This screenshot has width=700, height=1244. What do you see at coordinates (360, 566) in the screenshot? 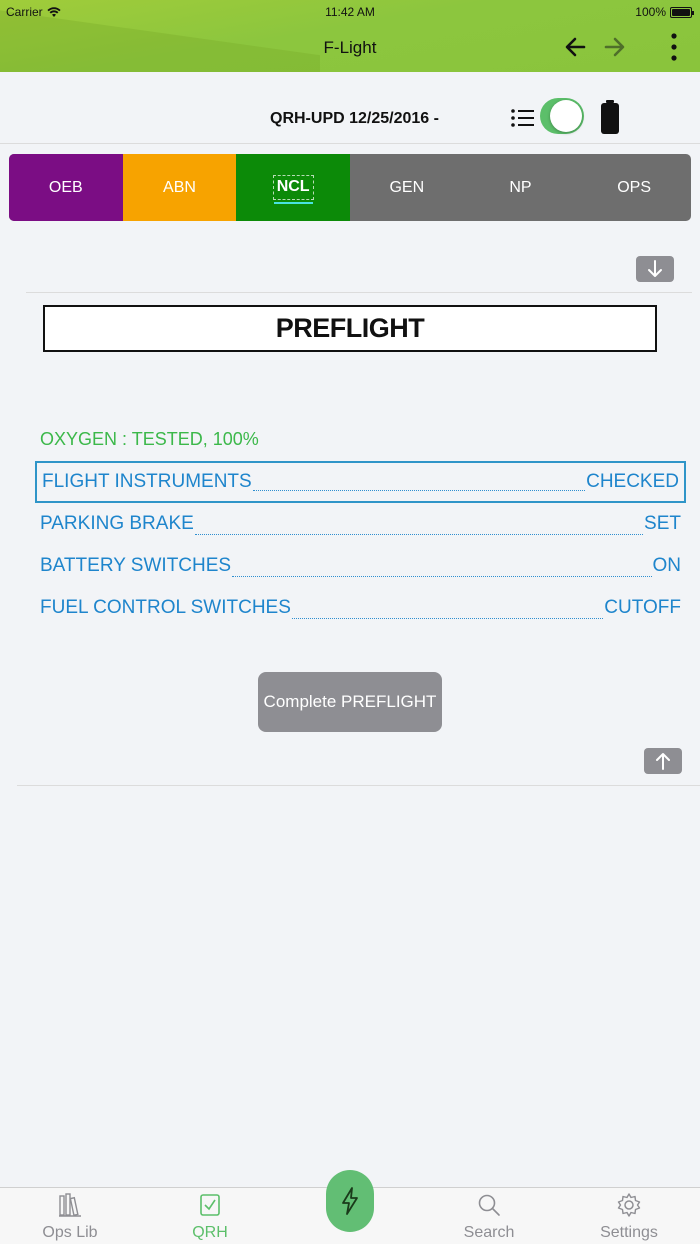
I see `checklist-item-battery-switches: BATTERY SWITCHES ON` at bounding box center [360, 566].